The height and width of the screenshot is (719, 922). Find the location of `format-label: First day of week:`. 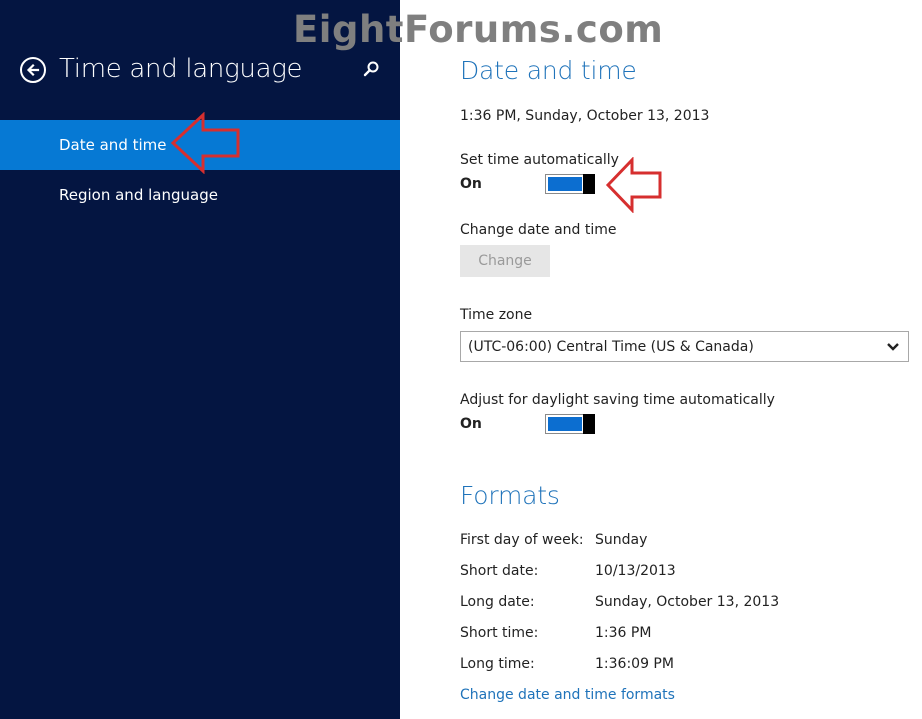

format-label: First day of week: is located at coordinates (522, 540).